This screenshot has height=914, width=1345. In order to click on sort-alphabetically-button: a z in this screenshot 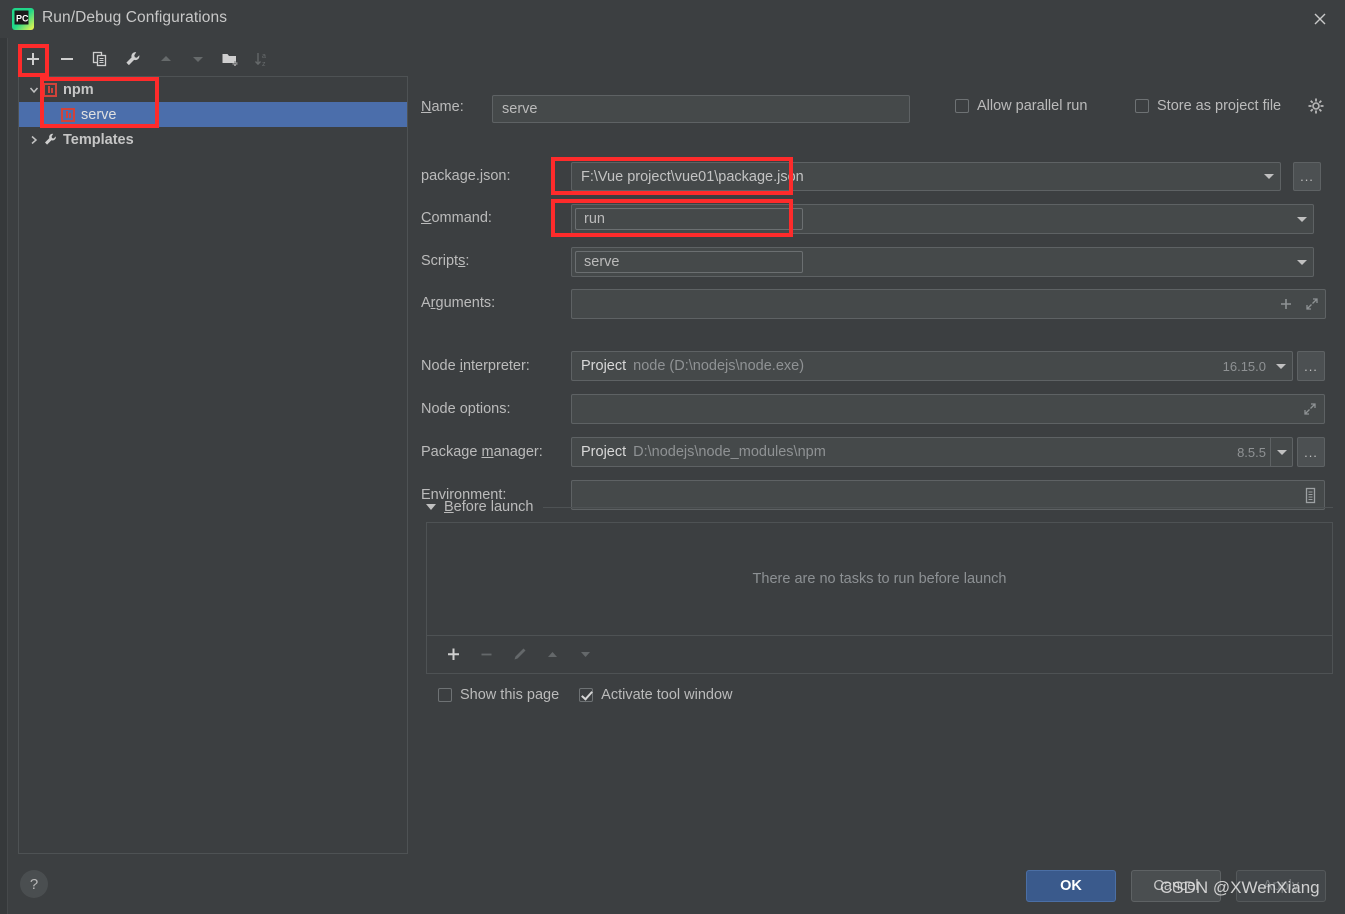, I will do `click(263, 59)`.